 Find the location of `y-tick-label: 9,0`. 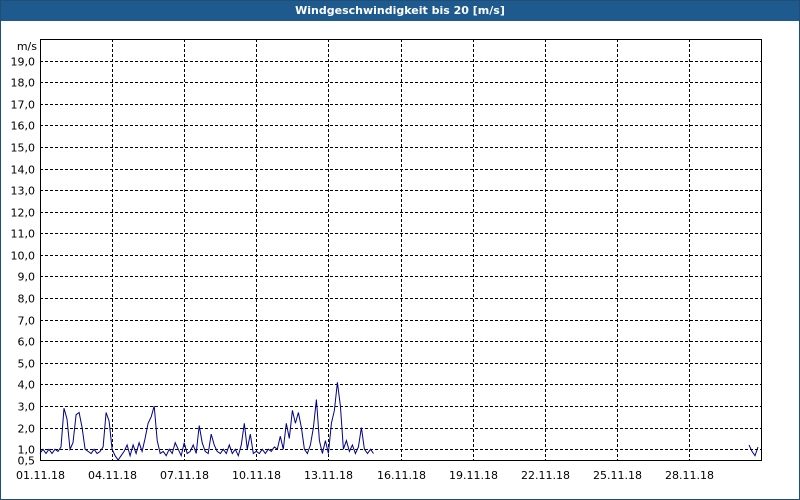

y-tick-label: 9,0 is located at coordinates (27, 277).